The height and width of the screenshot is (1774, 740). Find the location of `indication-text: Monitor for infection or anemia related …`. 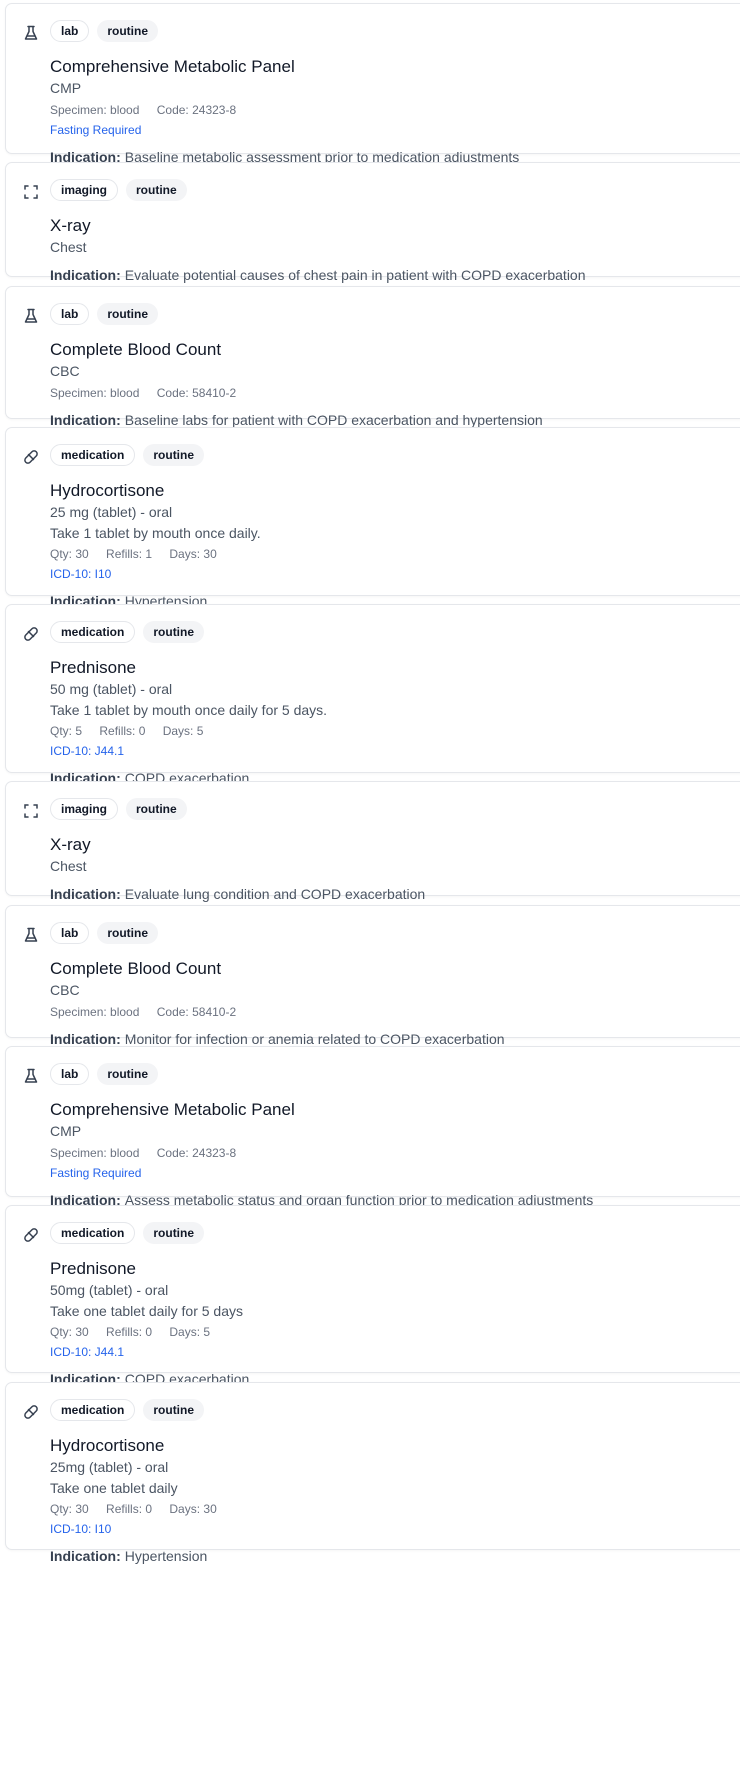

indication-text: Monitor for infection or anemia related … is located at coordinates (314, 1039).